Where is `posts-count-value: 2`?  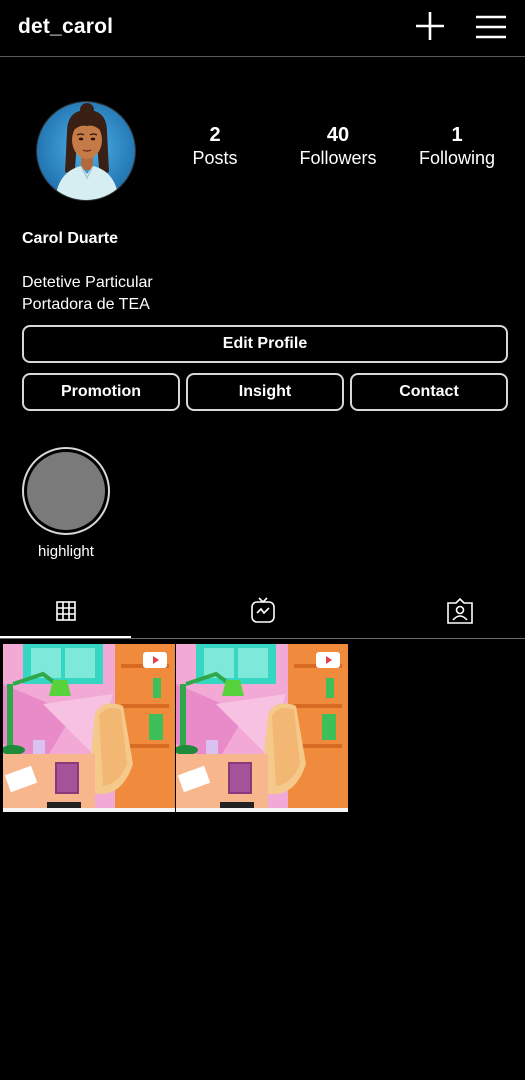
posts-count-value: 2 is located at coordinates (215, 135).